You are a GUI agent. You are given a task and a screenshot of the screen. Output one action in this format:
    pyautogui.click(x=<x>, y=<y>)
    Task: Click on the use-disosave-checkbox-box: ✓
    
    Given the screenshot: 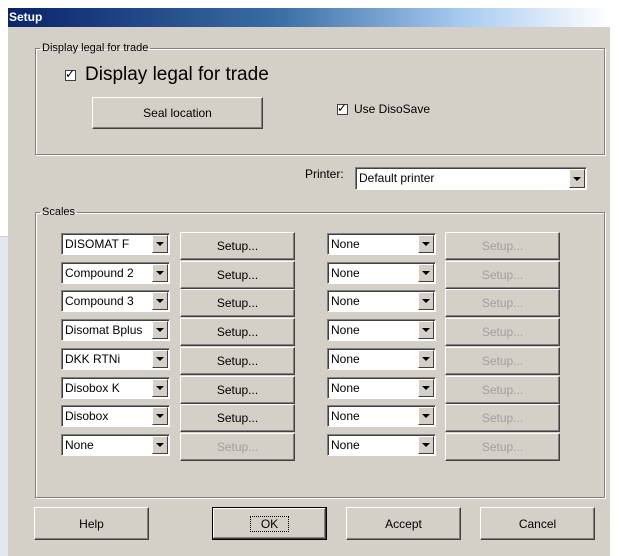 What is the action you would take?
    pyautogui.click(x=342, y=107)
    